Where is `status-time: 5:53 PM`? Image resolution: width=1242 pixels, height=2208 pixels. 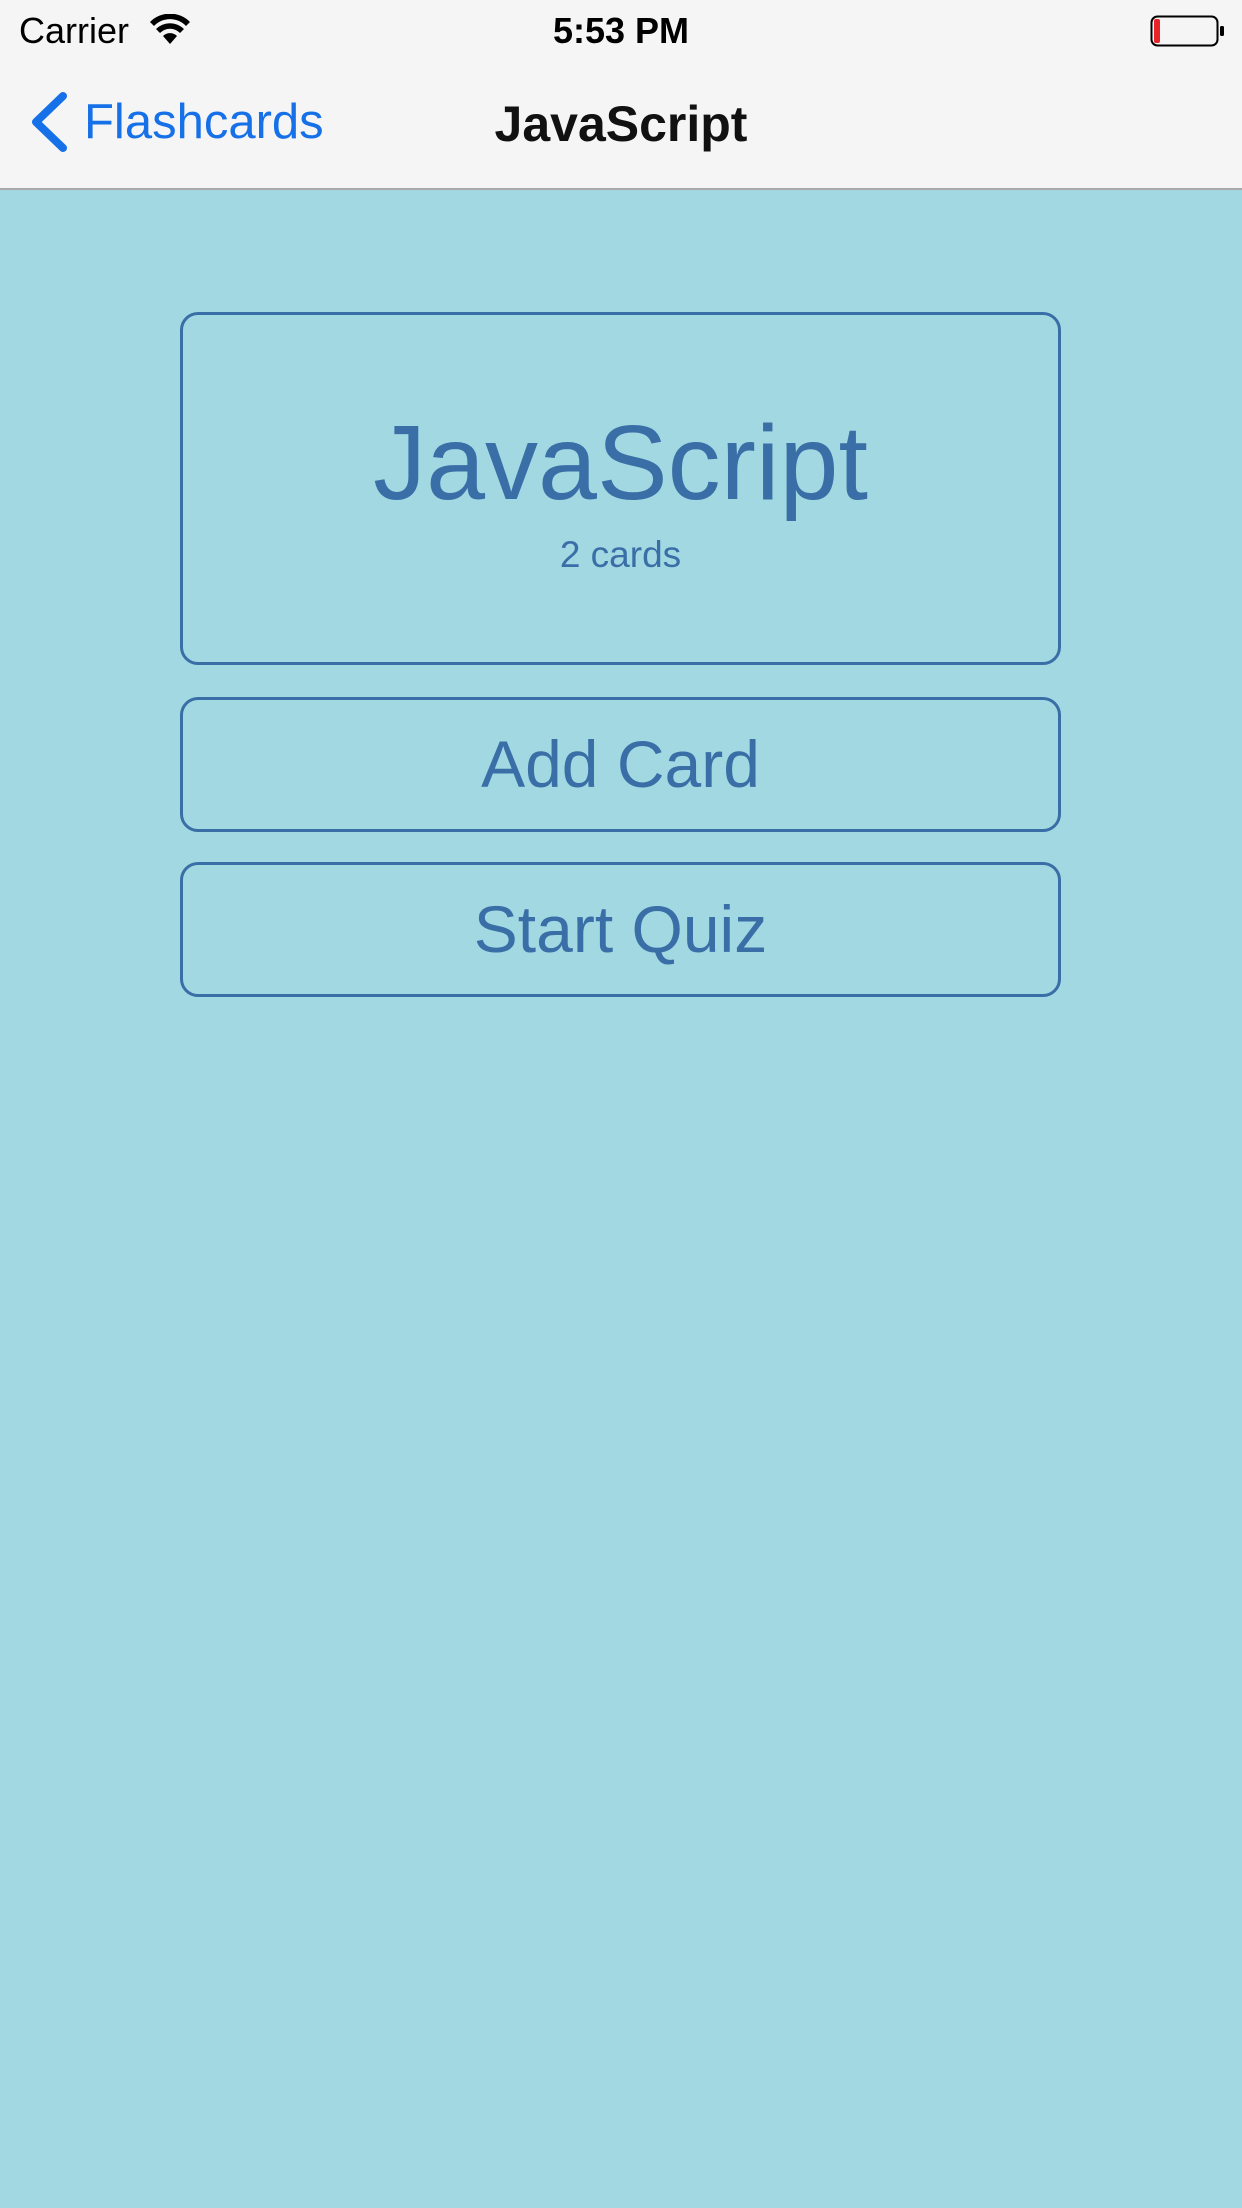 status-time: 5:53 PM is located at coordinates (621, 30).